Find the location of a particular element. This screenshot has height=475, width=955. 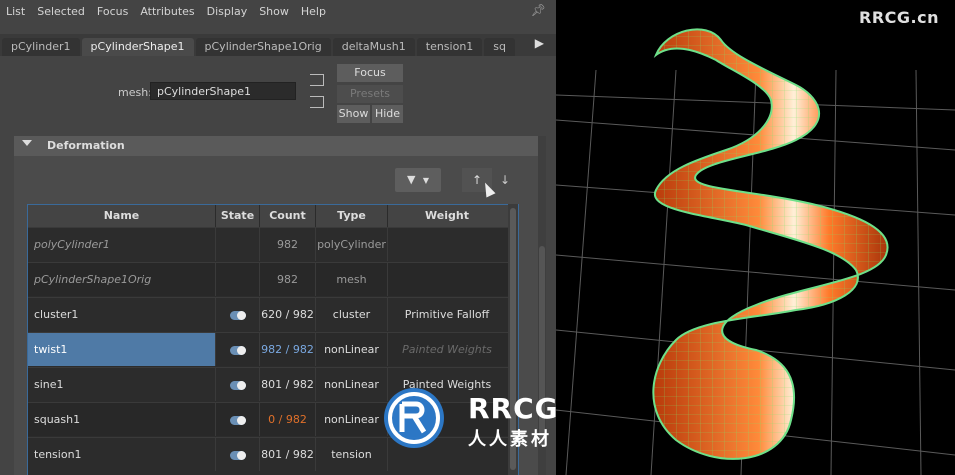

header-type: Type is located at coordinates (352, 216).